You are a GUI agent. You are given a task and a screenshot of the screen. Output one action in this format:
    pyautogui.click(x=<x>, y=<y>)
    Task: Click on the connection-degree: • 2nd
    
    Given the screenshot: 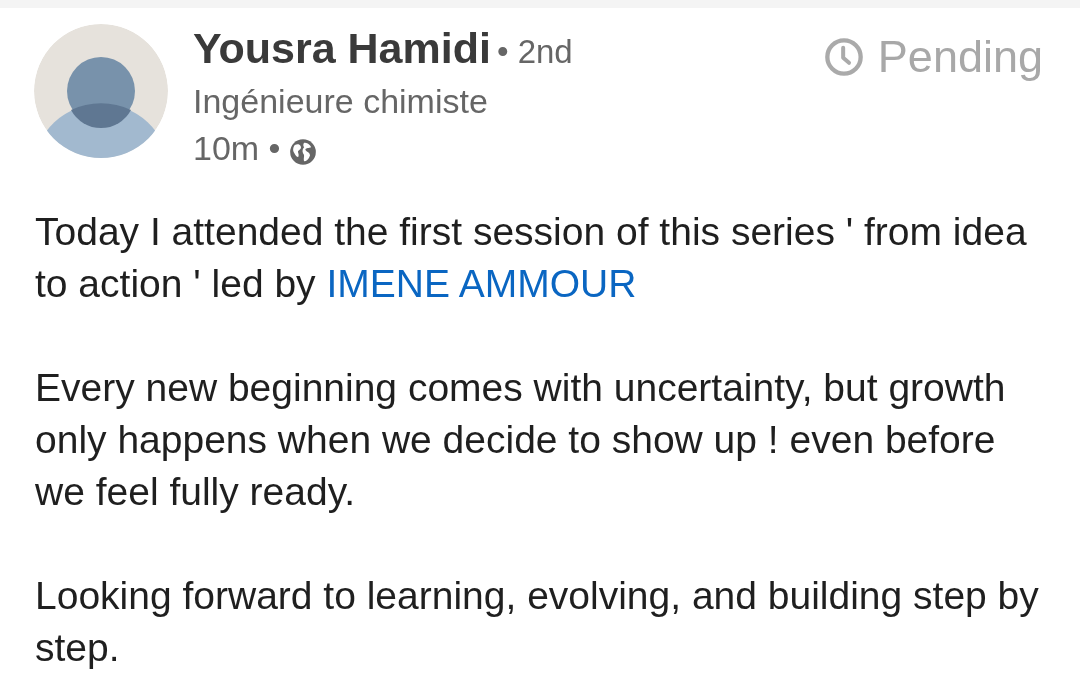 What is the action you would take?
    pyautogui.click(x=534, y=52)
    